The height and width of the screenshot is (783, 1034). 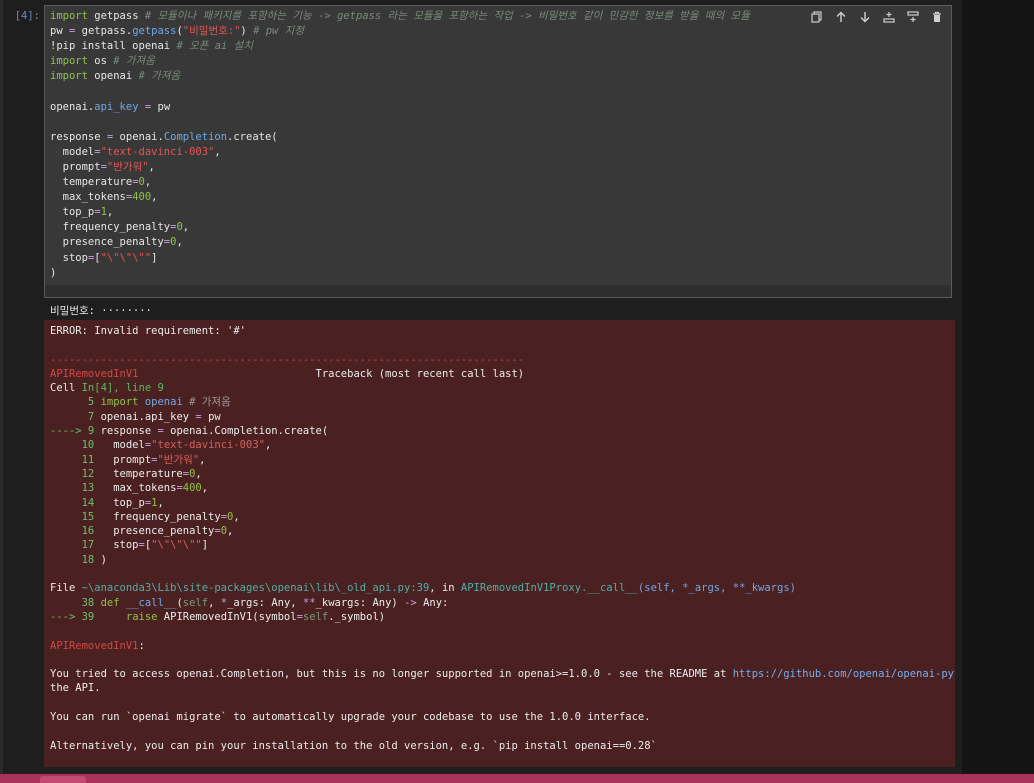 What do you see at coordinates (502, 445) in the screenshot?
I see `error-line: 10 model="text-davinci-003",` at bounding box center [502, 445].